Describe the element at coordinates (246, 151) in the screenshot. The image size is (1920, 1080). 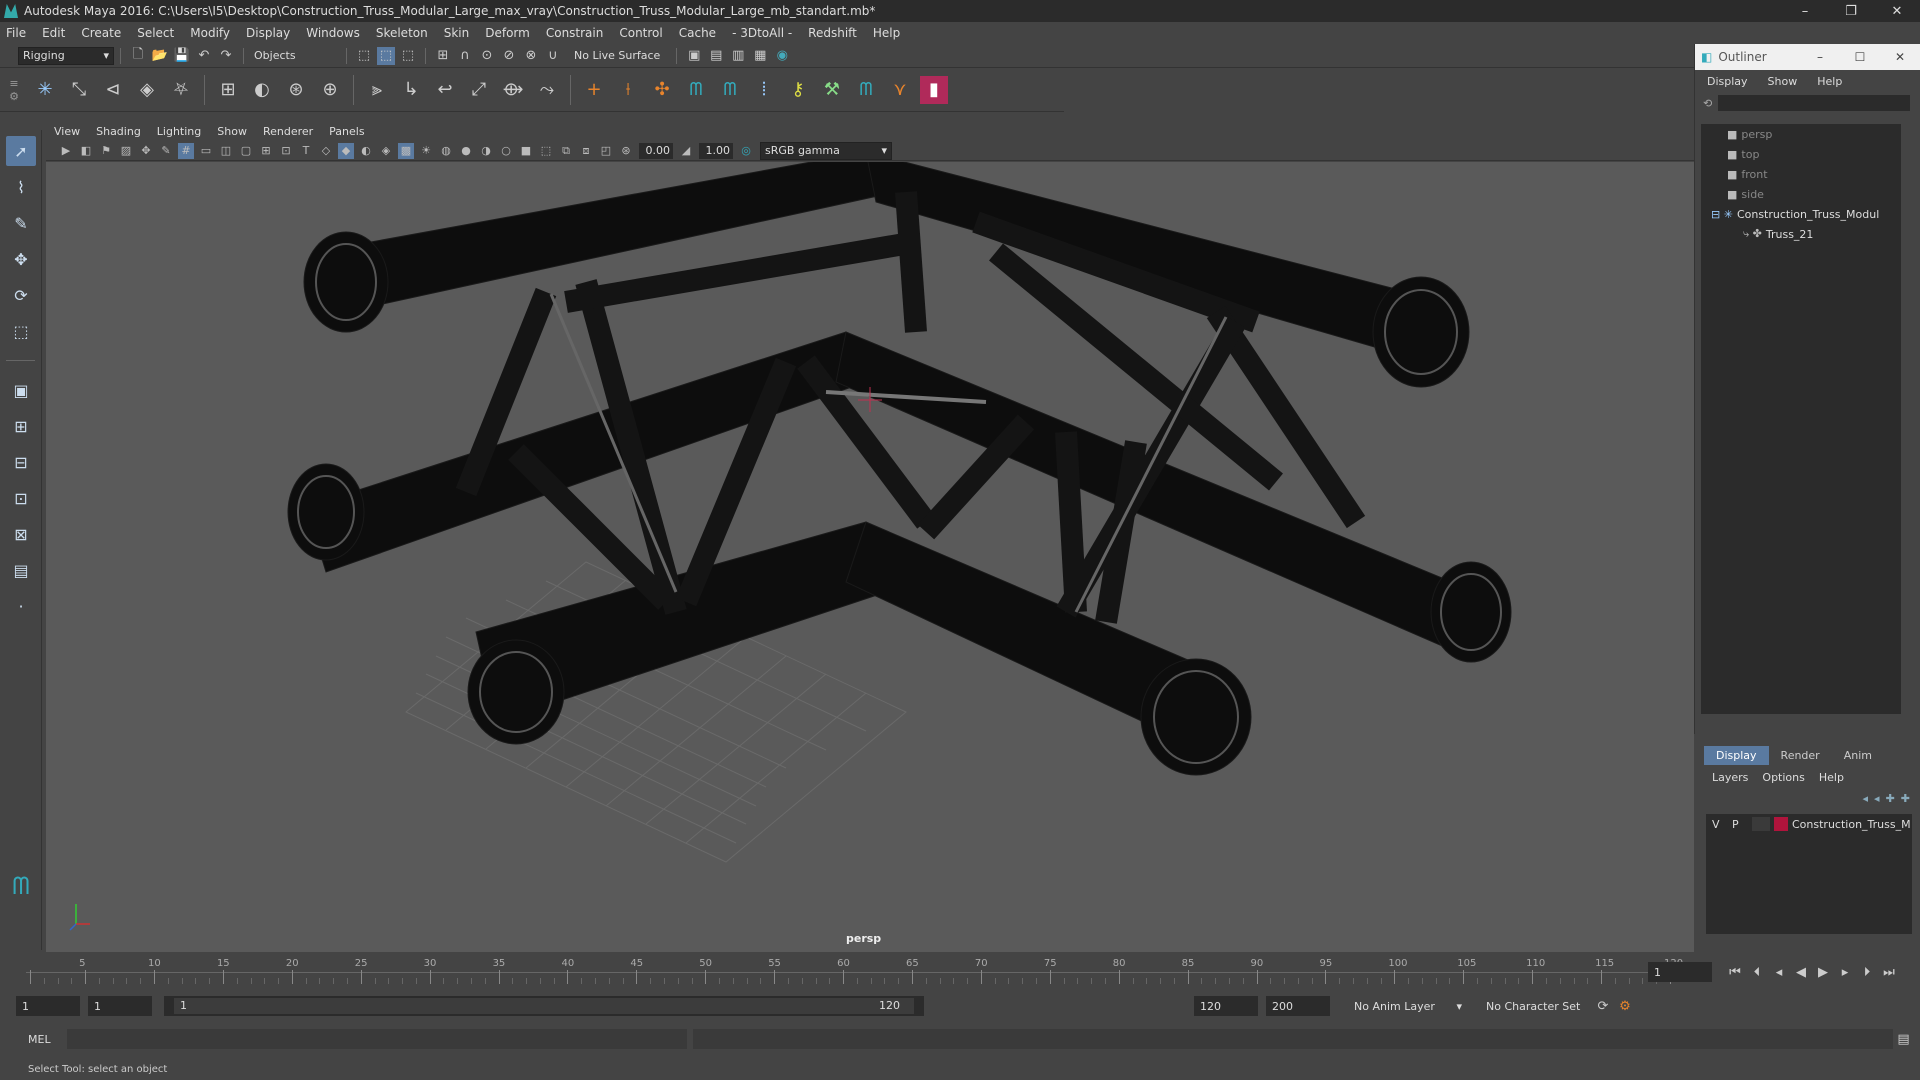
I see `gate-mask-icon: ▢` at that location.